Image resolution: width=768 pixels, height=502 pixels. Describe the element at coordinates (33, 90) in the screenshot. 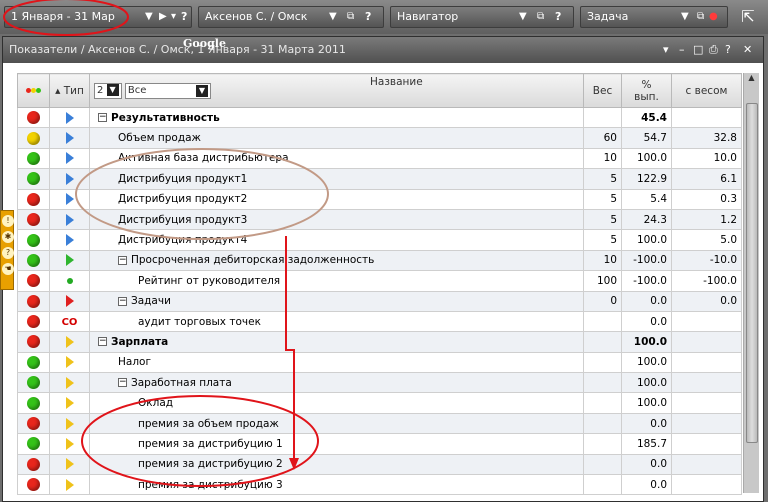

I see `status-column-header` at that location.